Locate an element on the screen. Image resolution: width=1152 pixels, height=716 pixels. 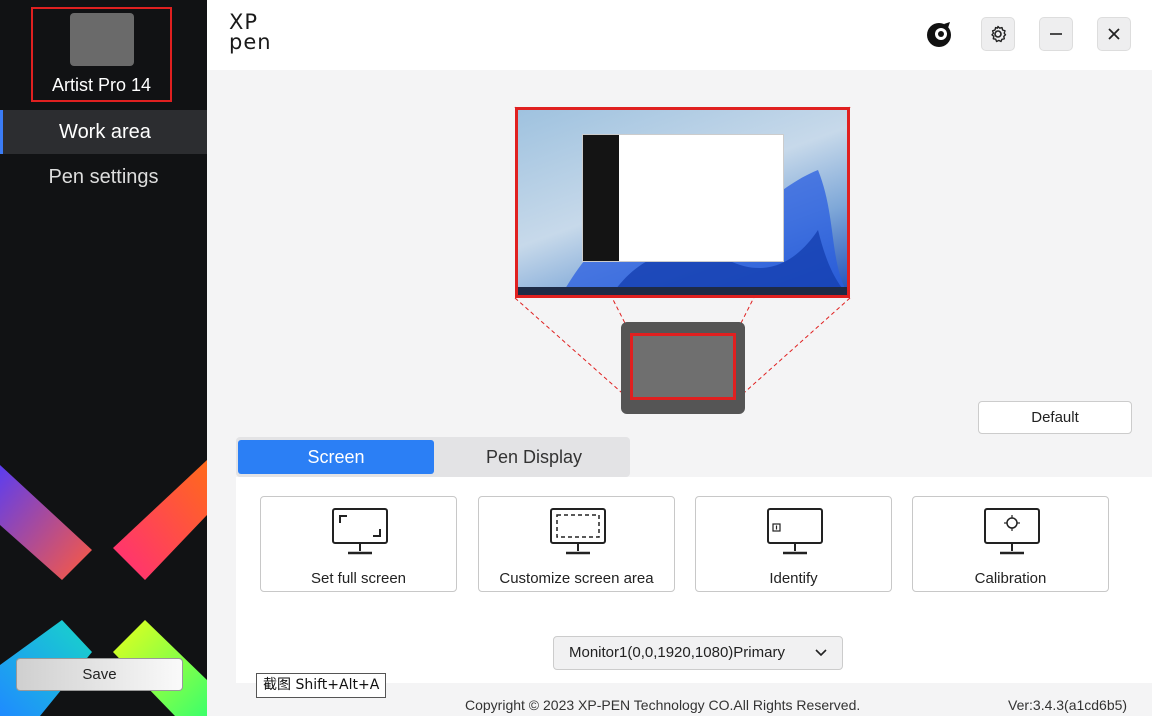
calibration-monitor-icon is located at coordinates (1012, 531).